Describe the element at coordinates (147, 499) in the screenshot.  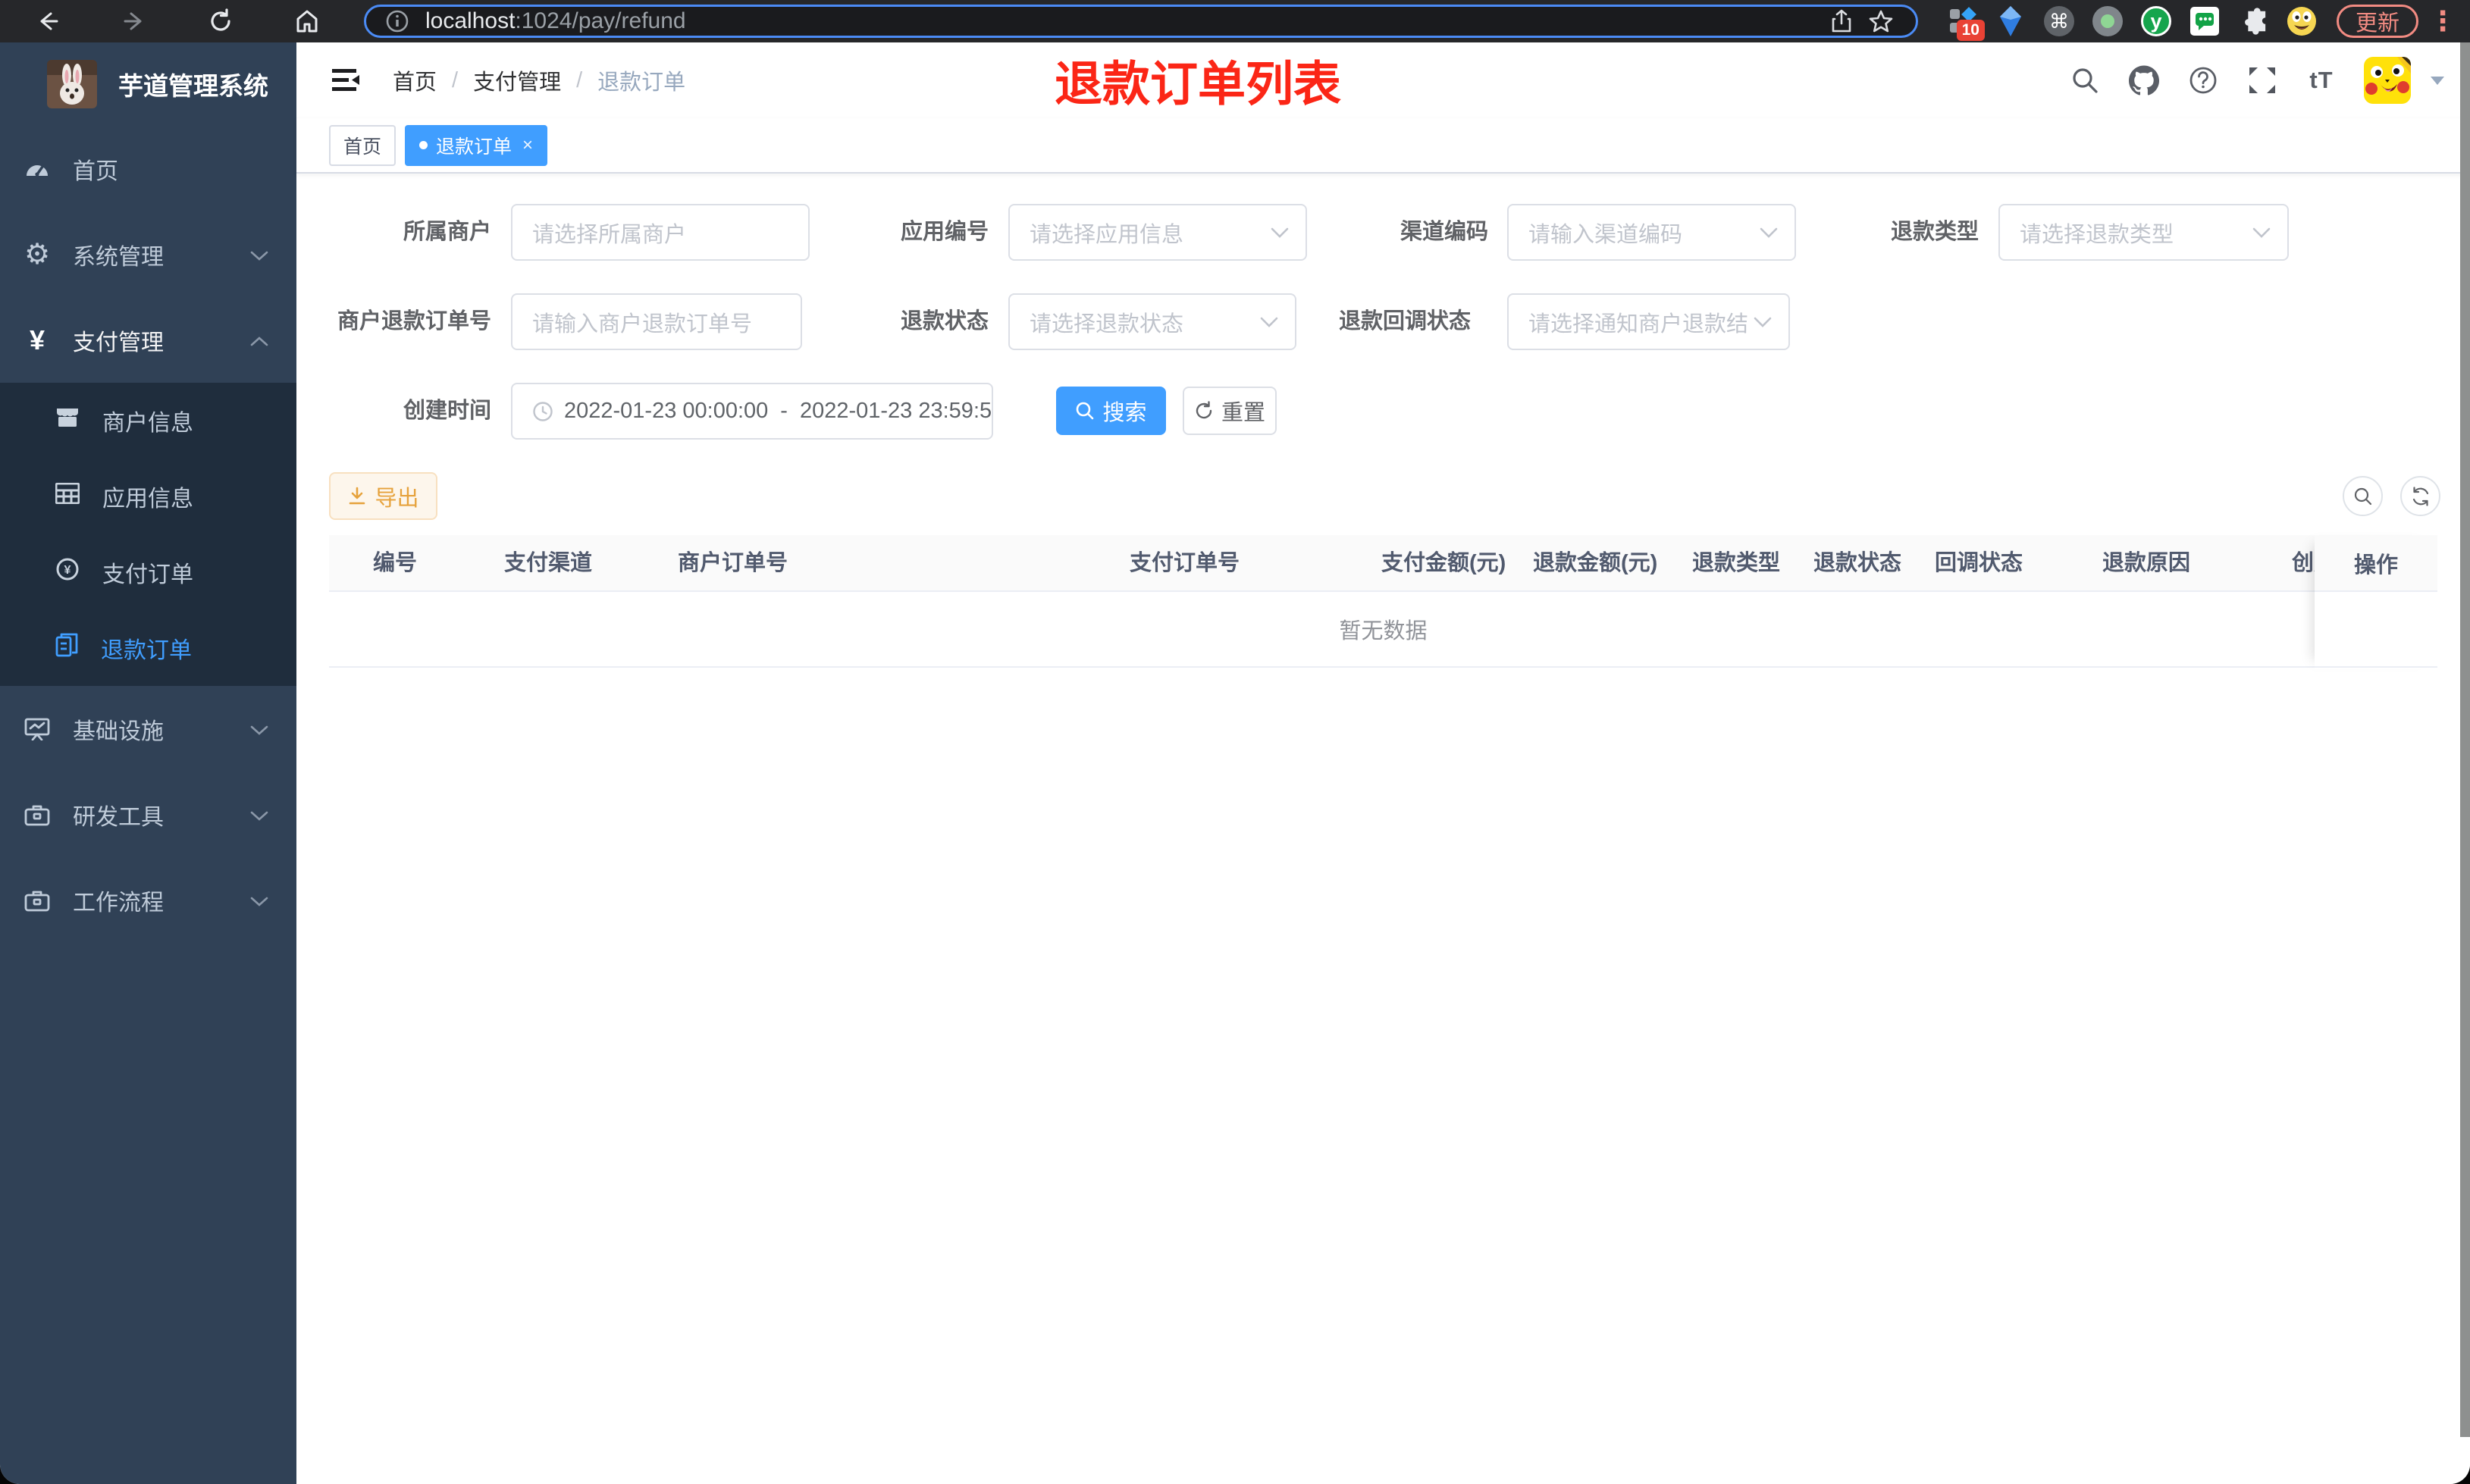
I see `sidebar-item-label: 应用信息` at that location.